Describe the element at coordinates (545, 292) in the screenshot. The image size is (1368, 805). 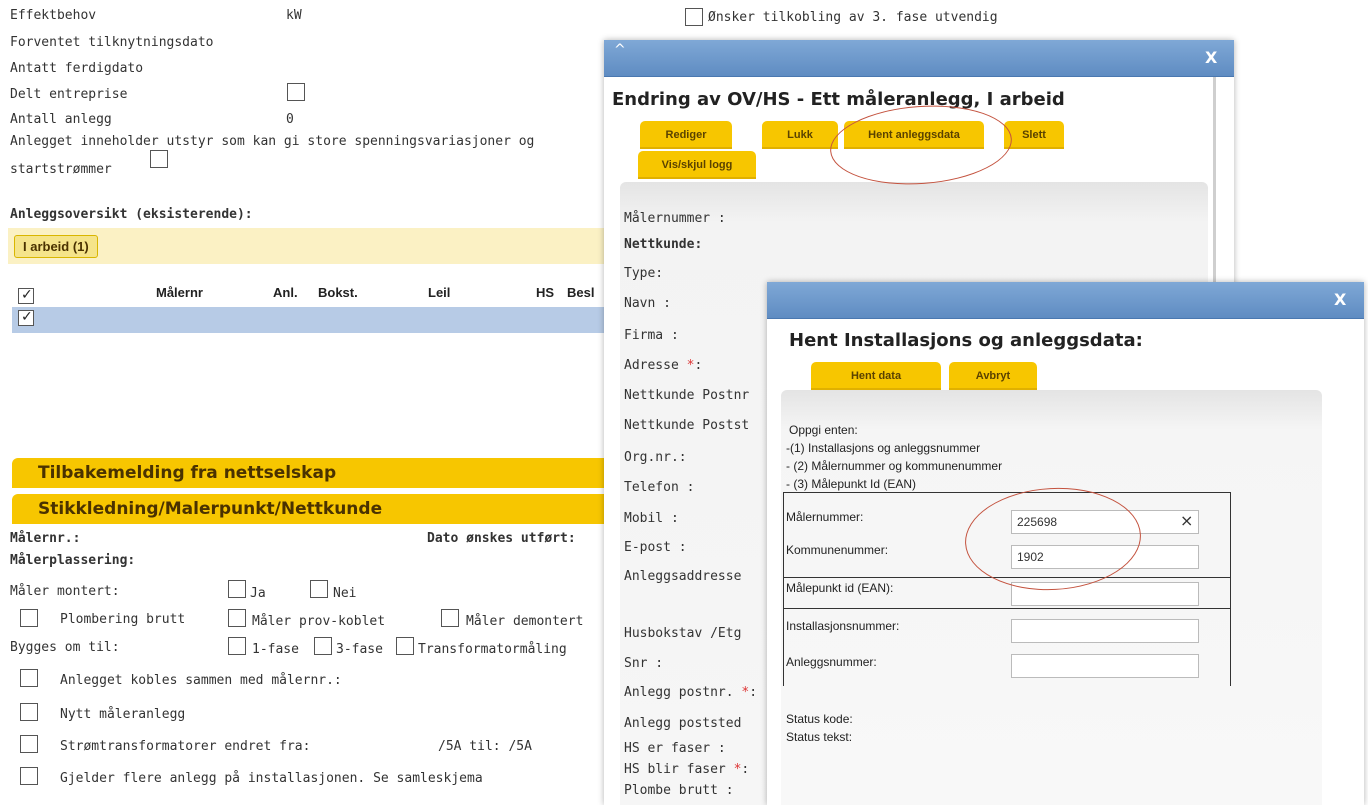
I see `col-hs: HS` at that location.